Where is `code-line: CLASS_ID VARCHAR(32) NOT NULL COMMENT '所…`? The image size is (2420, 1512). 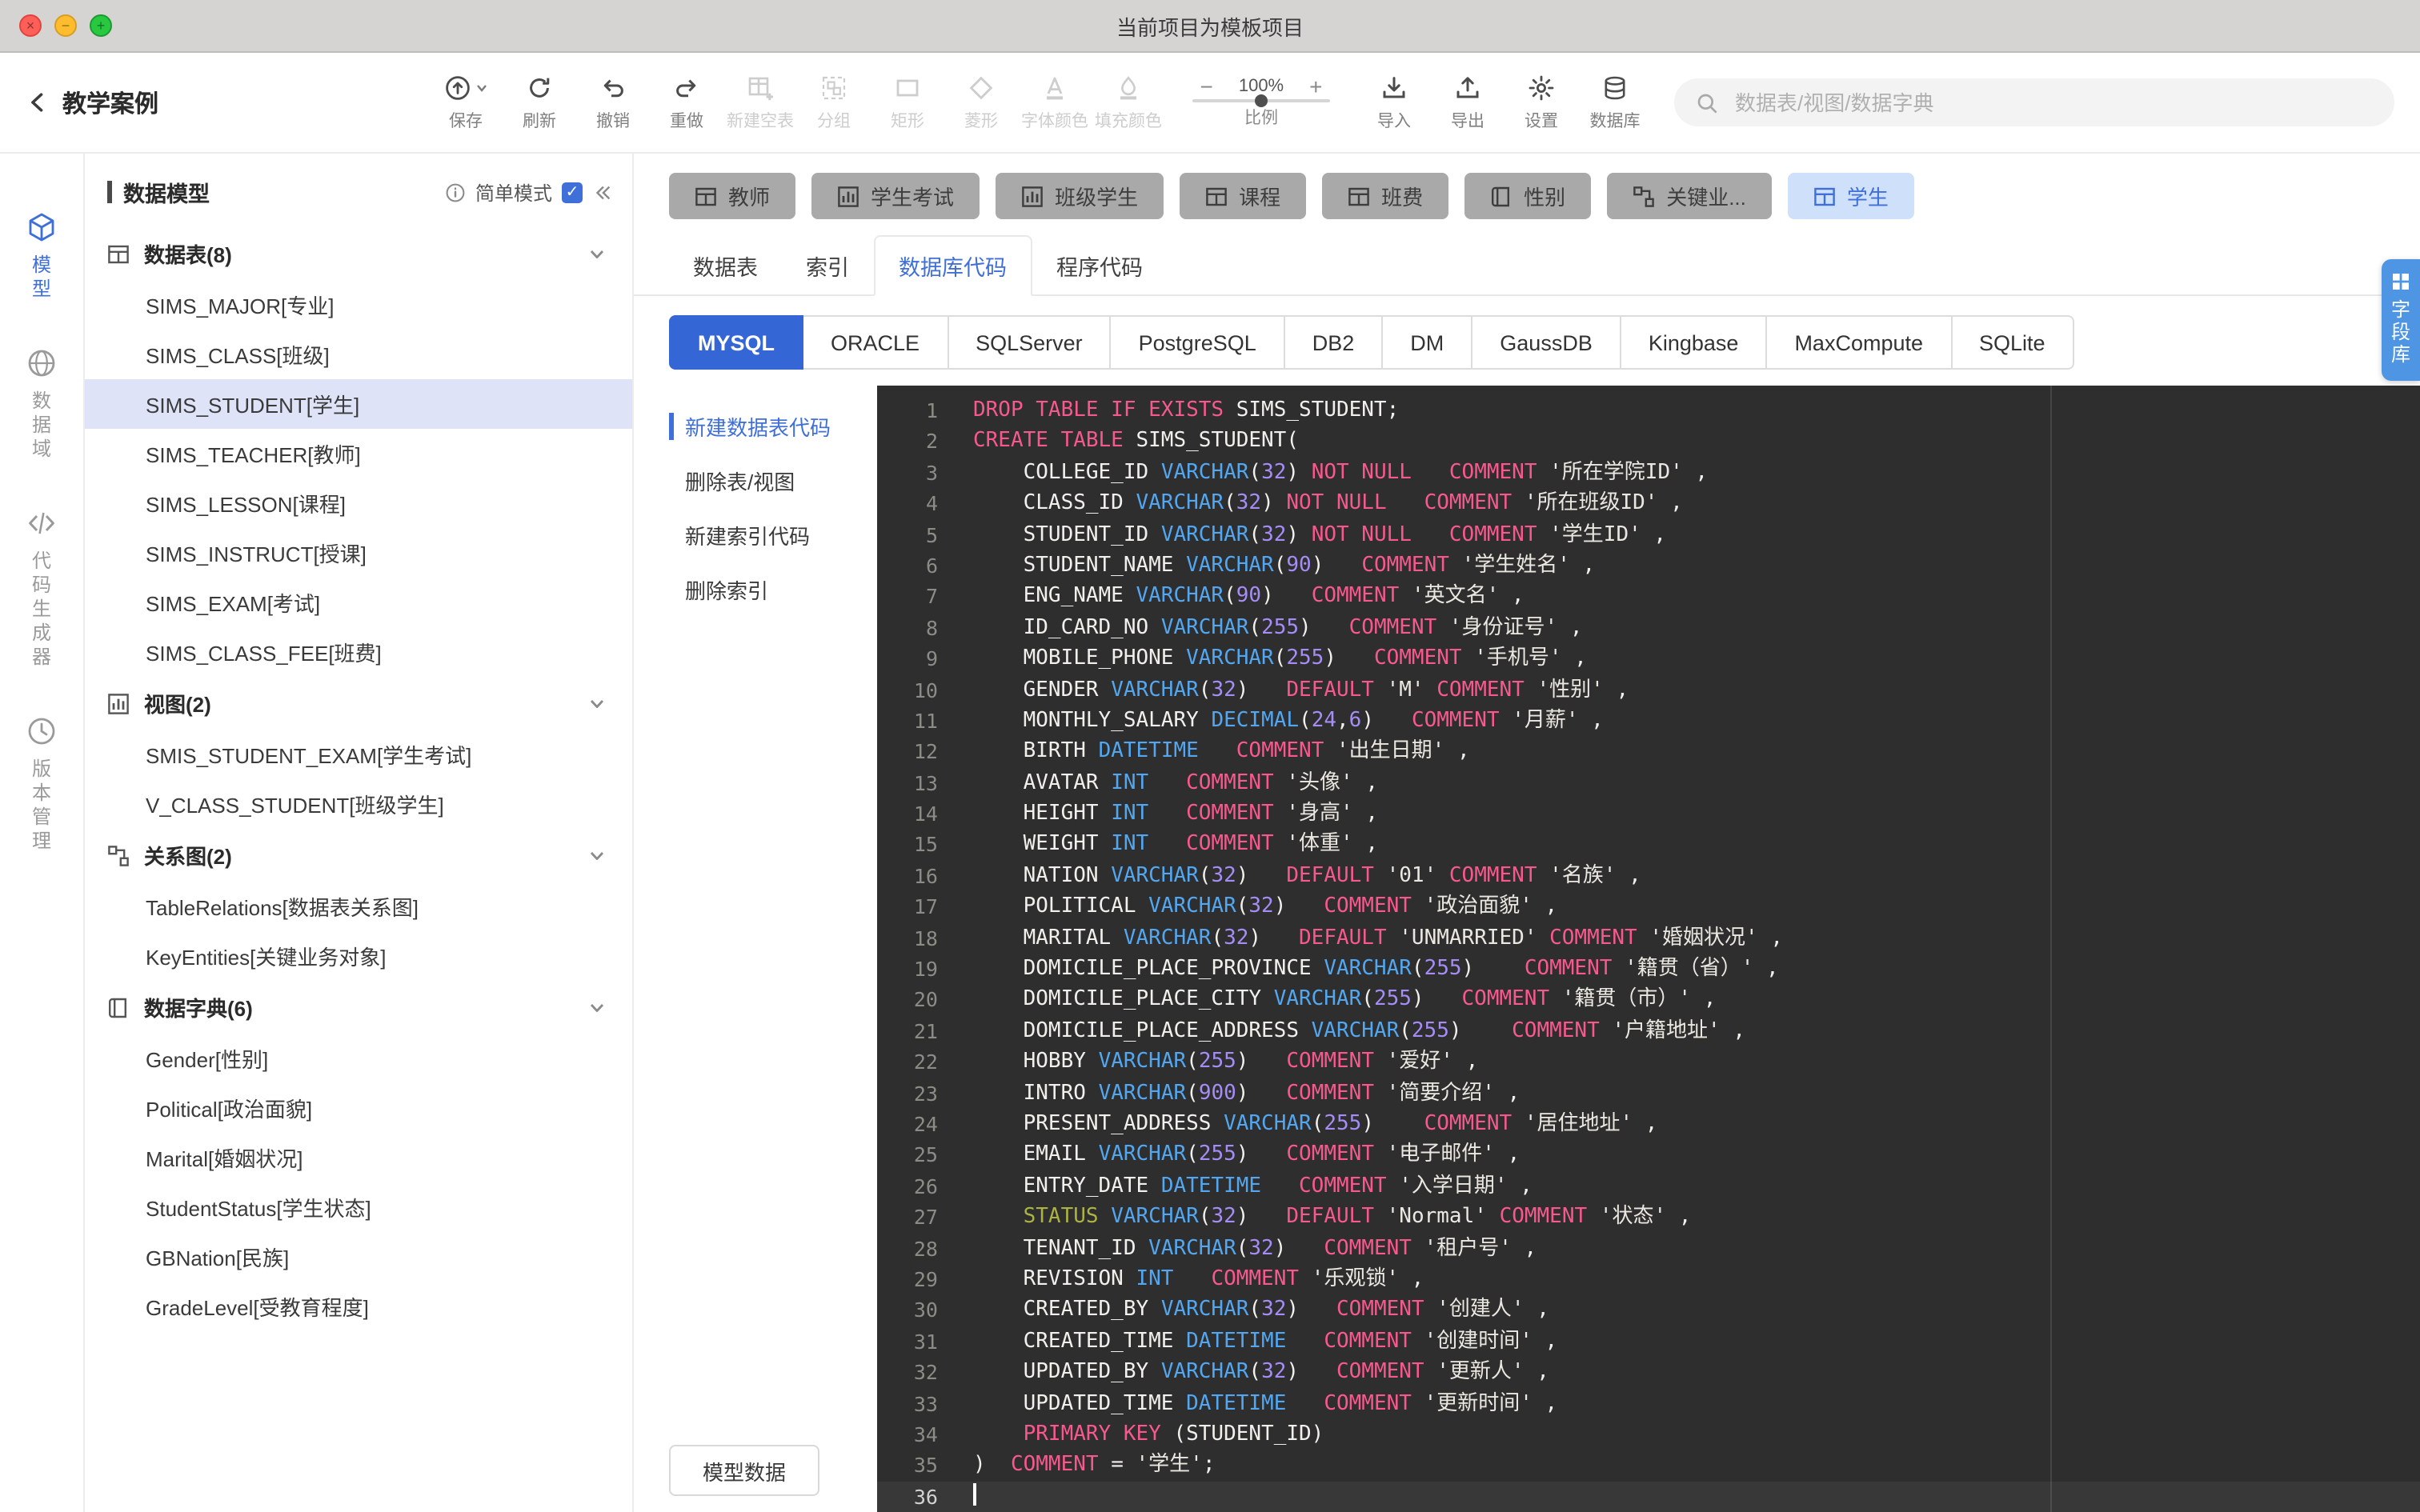
code-line: CLASS_ID VARCHAR(32) NOT NULL COMMENT '所… is located at coordinates (1690, 503).